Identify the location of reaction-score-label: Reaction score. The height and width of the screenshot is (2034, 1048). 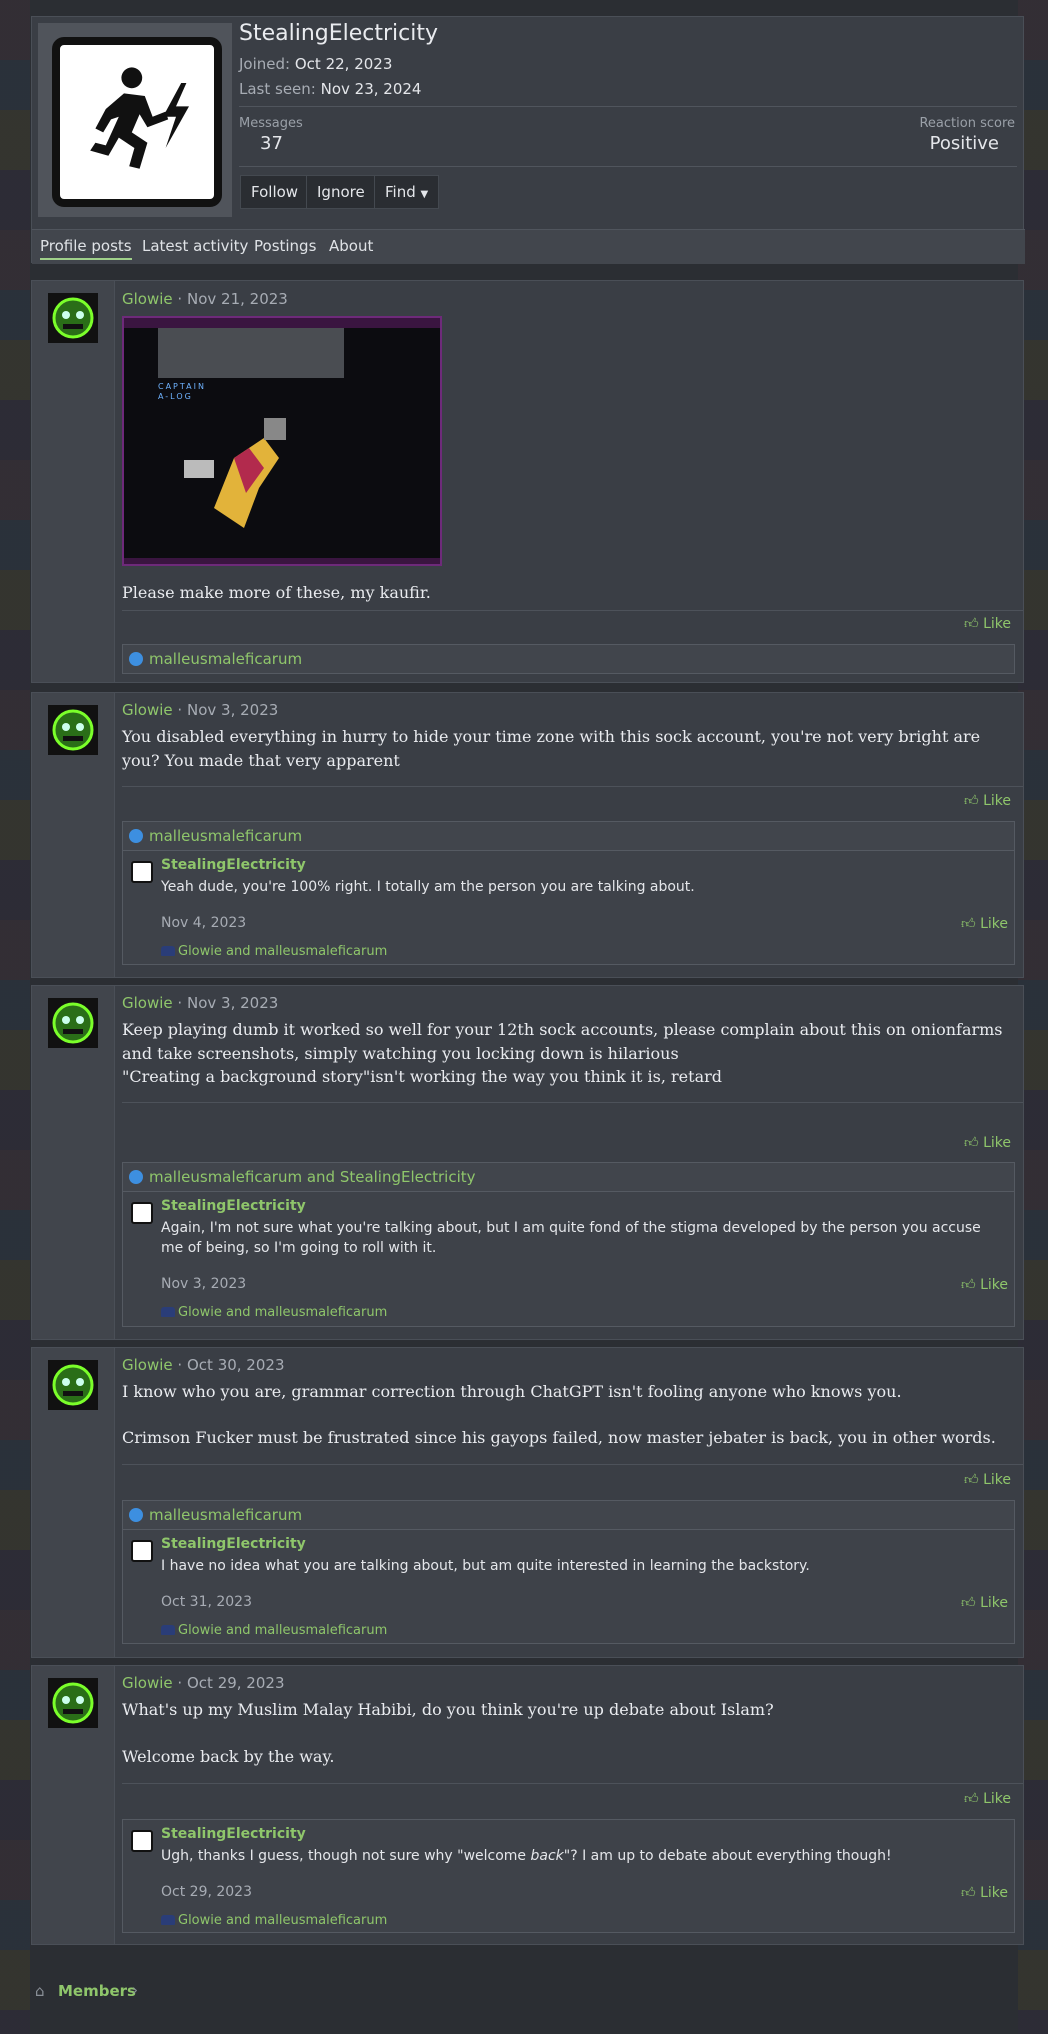
(967, 123).